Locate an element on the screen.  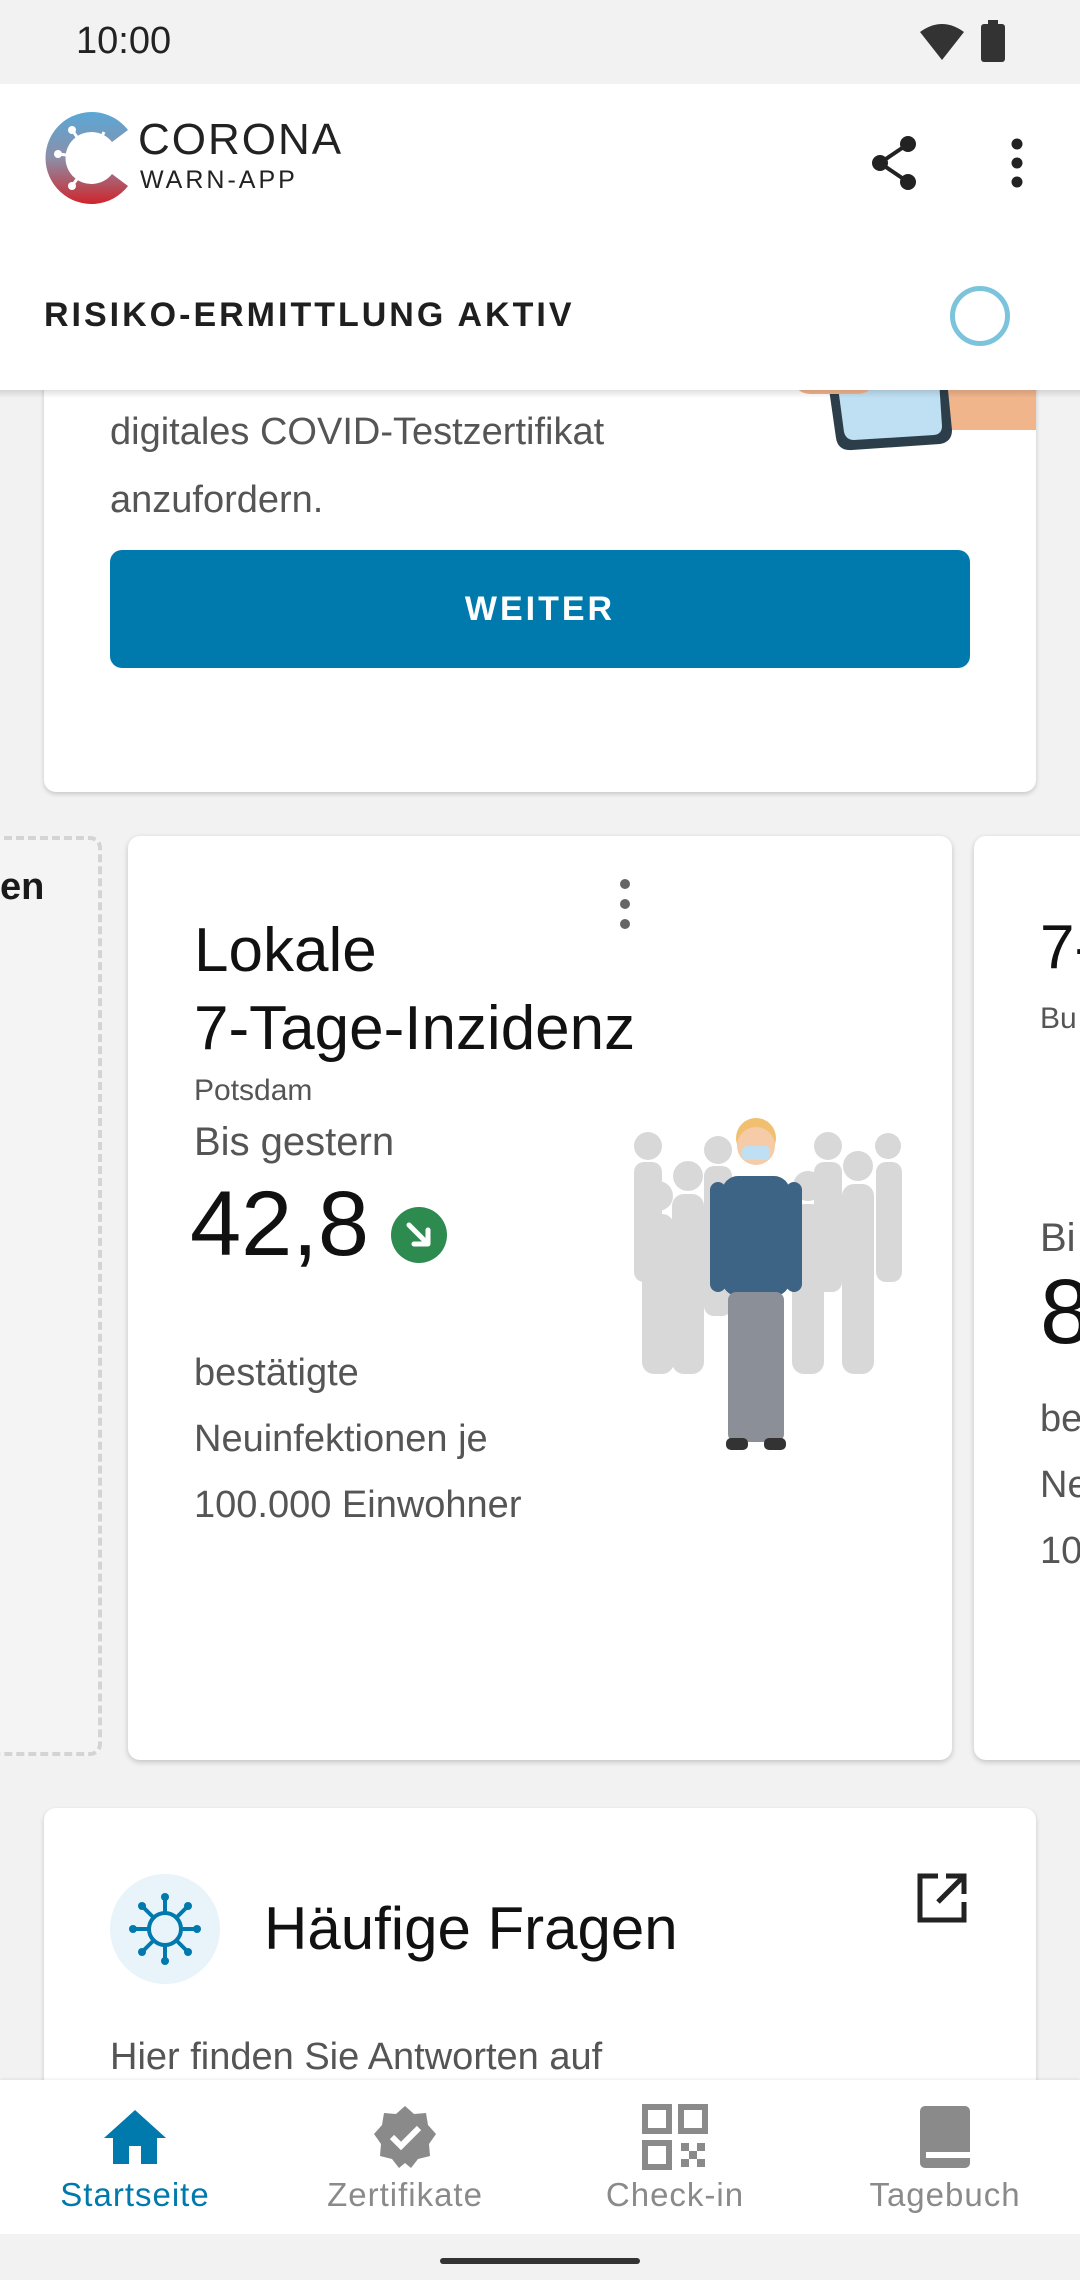
logo-subtitle: WARN-APP is located at coordinates (219, 180).